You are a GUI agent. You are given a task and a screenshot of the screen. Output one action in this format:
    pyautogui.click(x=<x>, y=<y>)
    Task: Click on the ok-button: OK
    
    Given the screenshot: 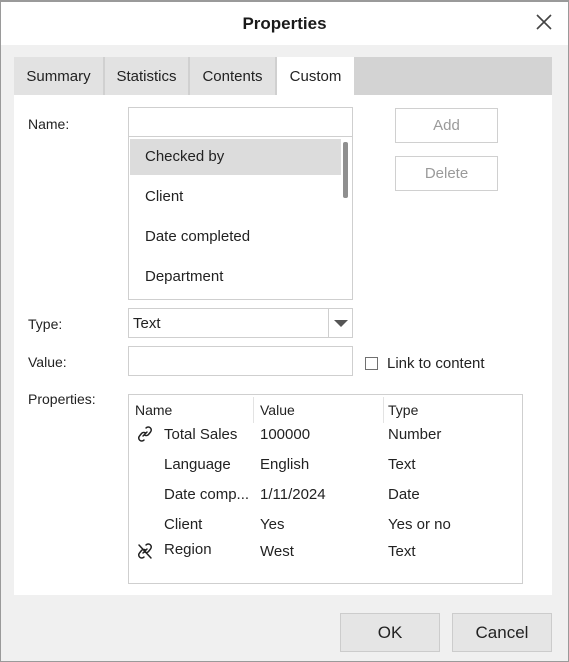 What is the action you would take?
    pyautogui.click(x=390, y=632)
    